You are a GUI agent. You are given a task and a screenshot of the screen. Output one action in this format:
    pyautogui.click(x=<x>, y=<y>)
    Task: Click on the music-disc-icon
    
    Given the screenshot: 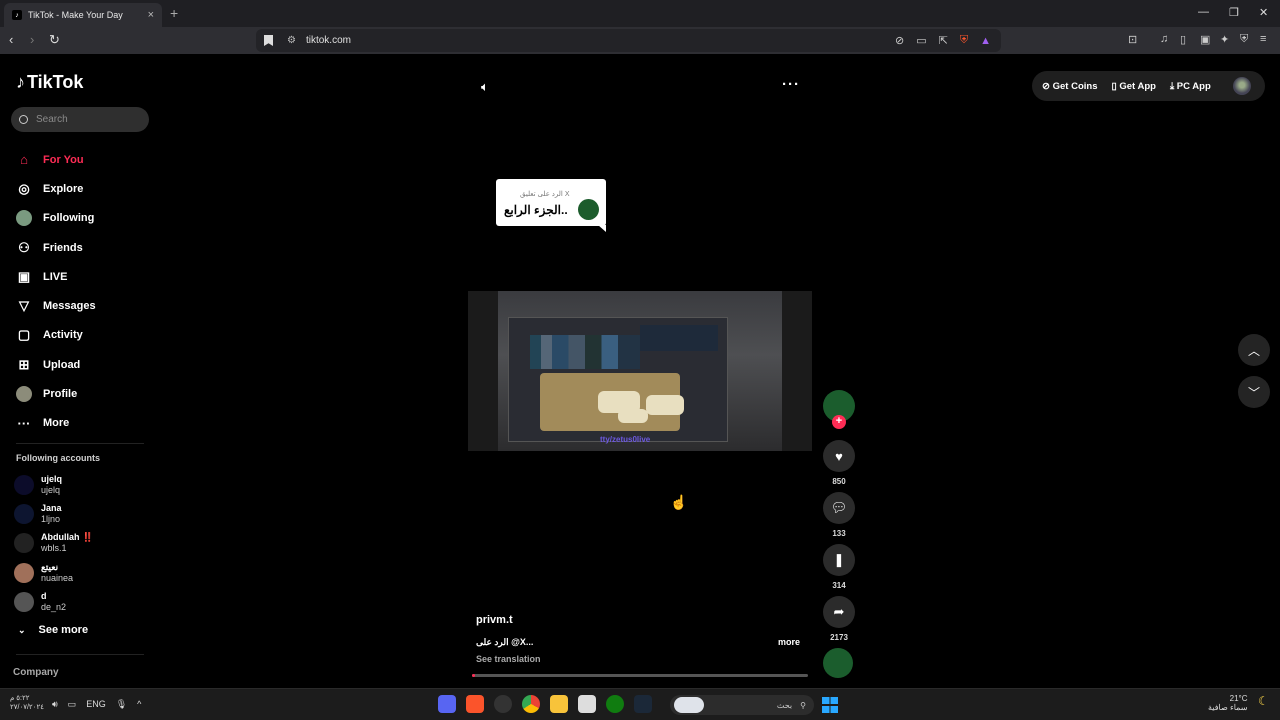 What is the action you would take?
    pyautogui.click(x=838, y=663)
    